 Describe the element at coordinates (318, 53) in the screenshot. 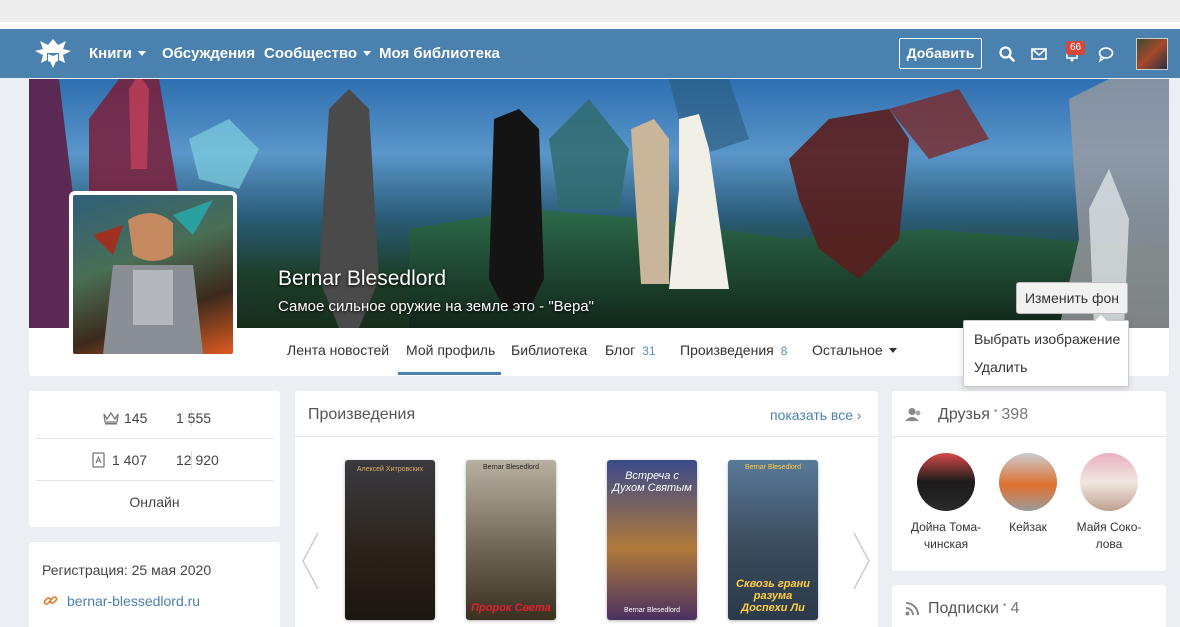

I see `nav-community: Сообщество` at that location.